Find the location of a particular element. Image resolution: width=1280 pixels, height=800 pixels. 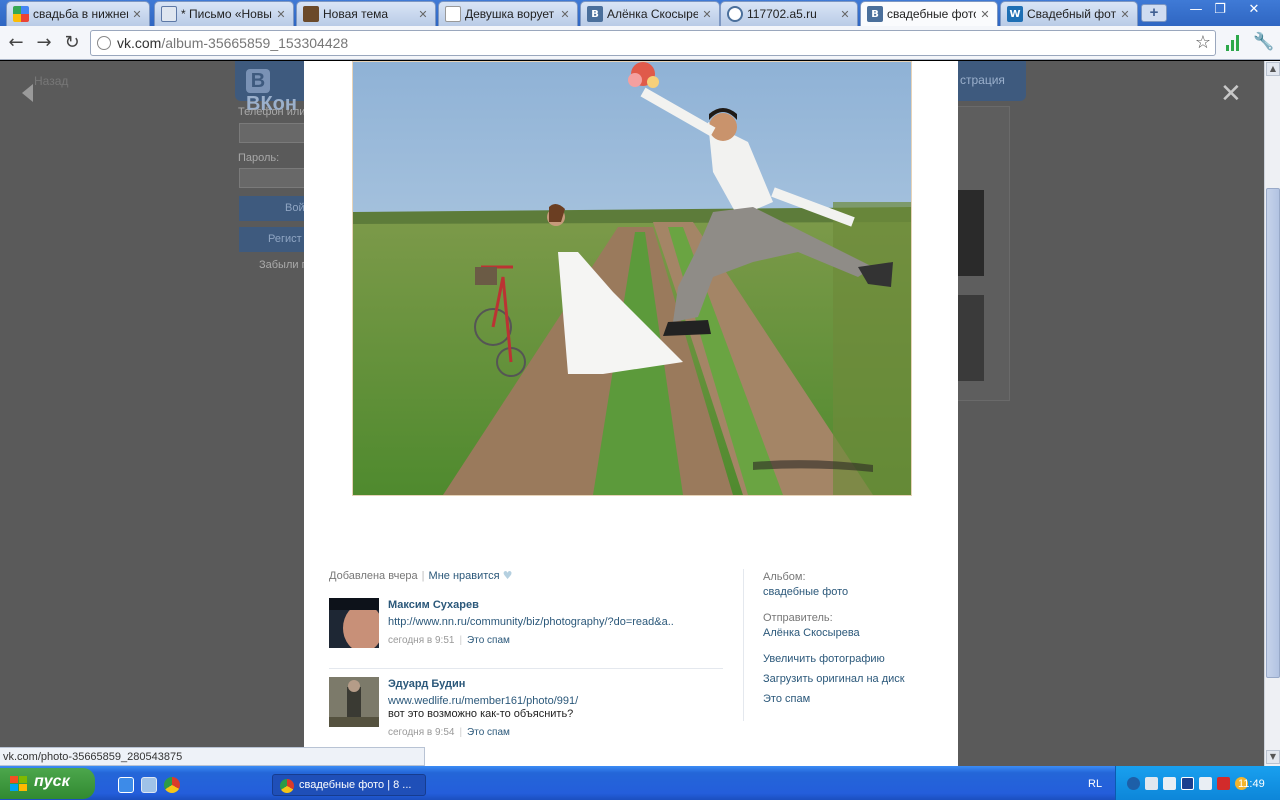

network-icon is located at coordinates (1133, 783).